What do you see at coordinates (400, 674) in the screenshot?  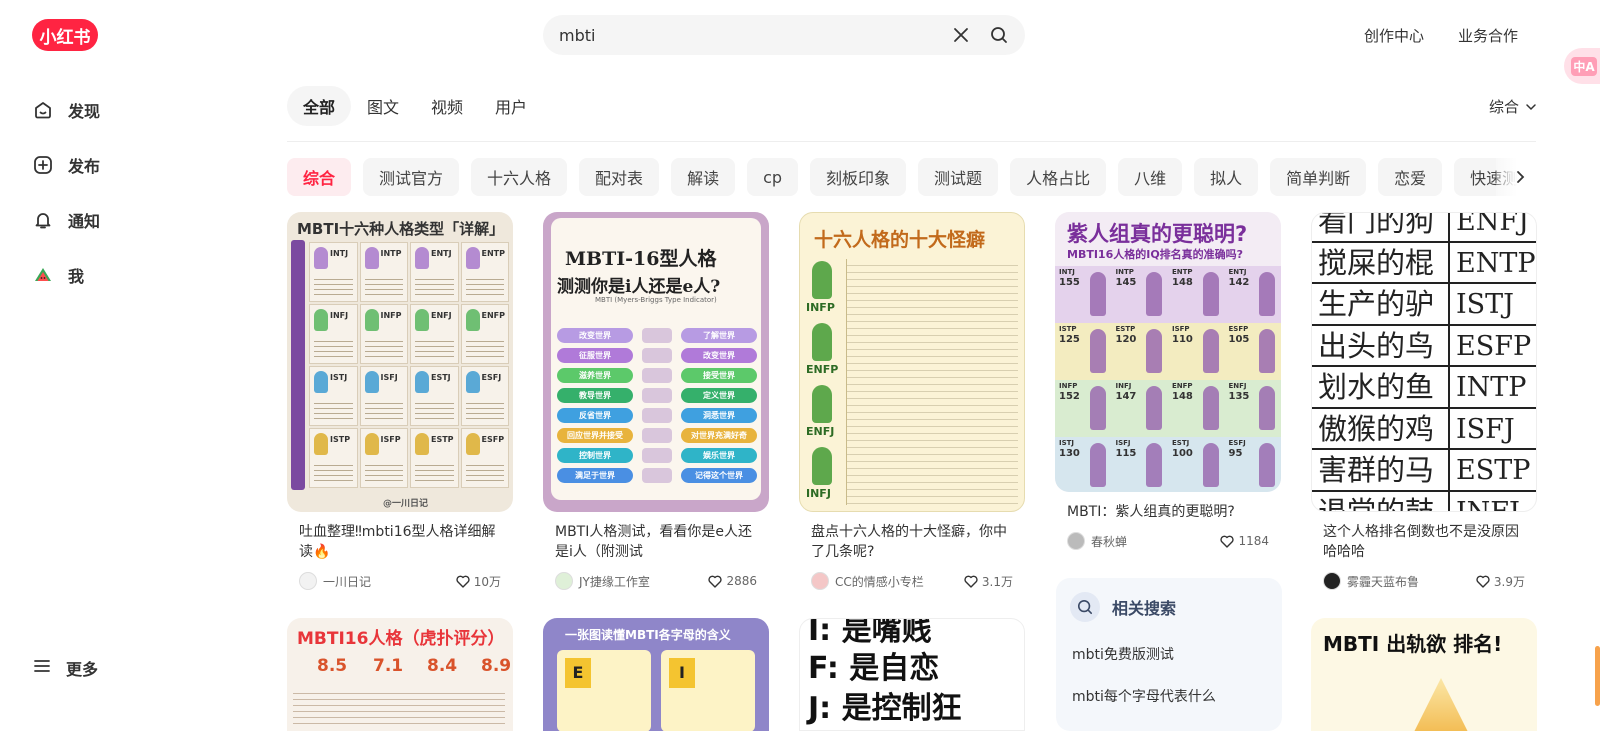 I see `note-cover-image: MBTI16人格（虎扑评分） 8.5 7.1 8.4 8.9` at bounding box center [400, 674].